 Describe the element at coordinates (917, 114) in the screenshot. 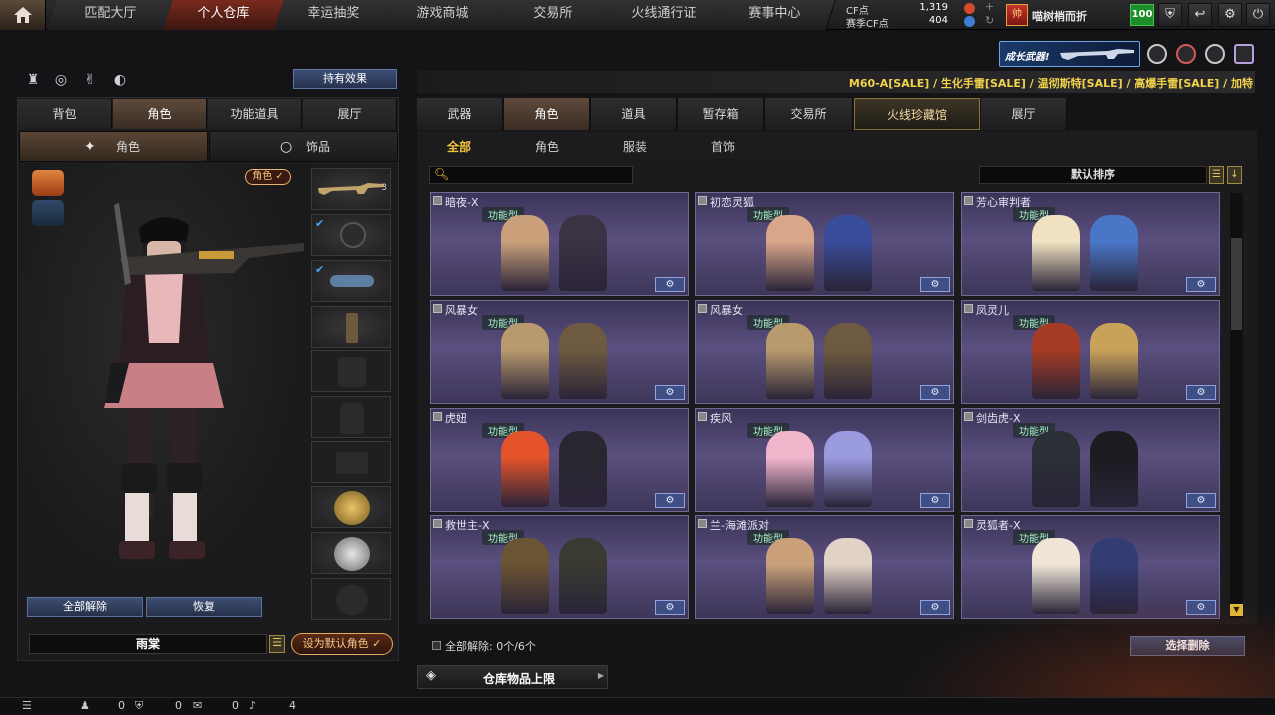

I see `right-tab-collection-hall: 火线珍藏馆` at that location.